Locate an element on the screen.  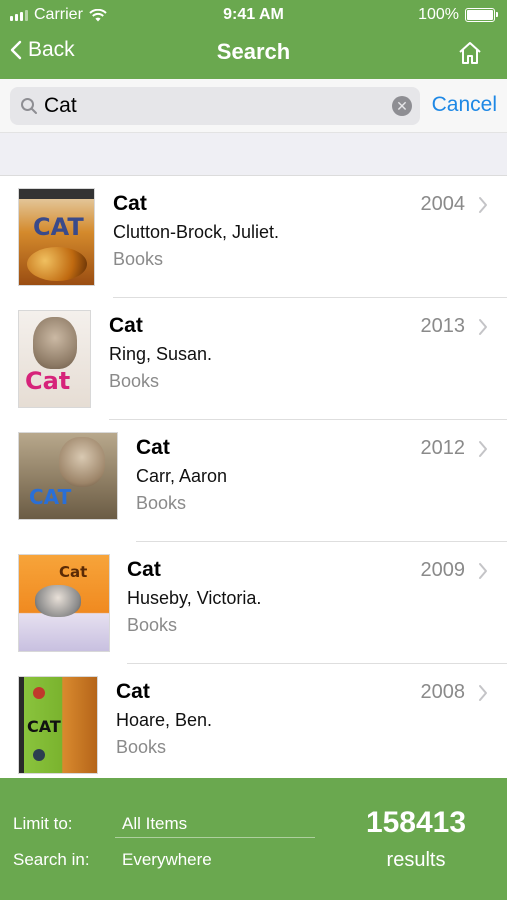
back-button: Back is located at coordinates (42, 50).